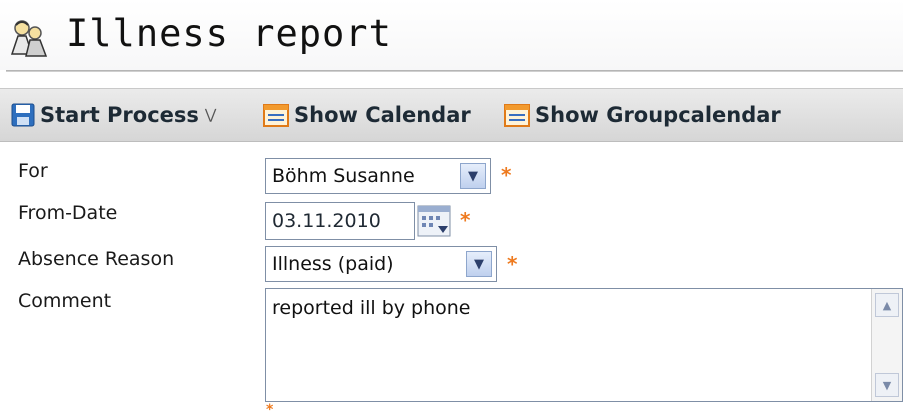 This screenshot has width=903, height=418. What do you see at coordinates (326, 221) in the screenshot?
I see `from-date-value: 03.11.2010` at bounding box center [326, 221].